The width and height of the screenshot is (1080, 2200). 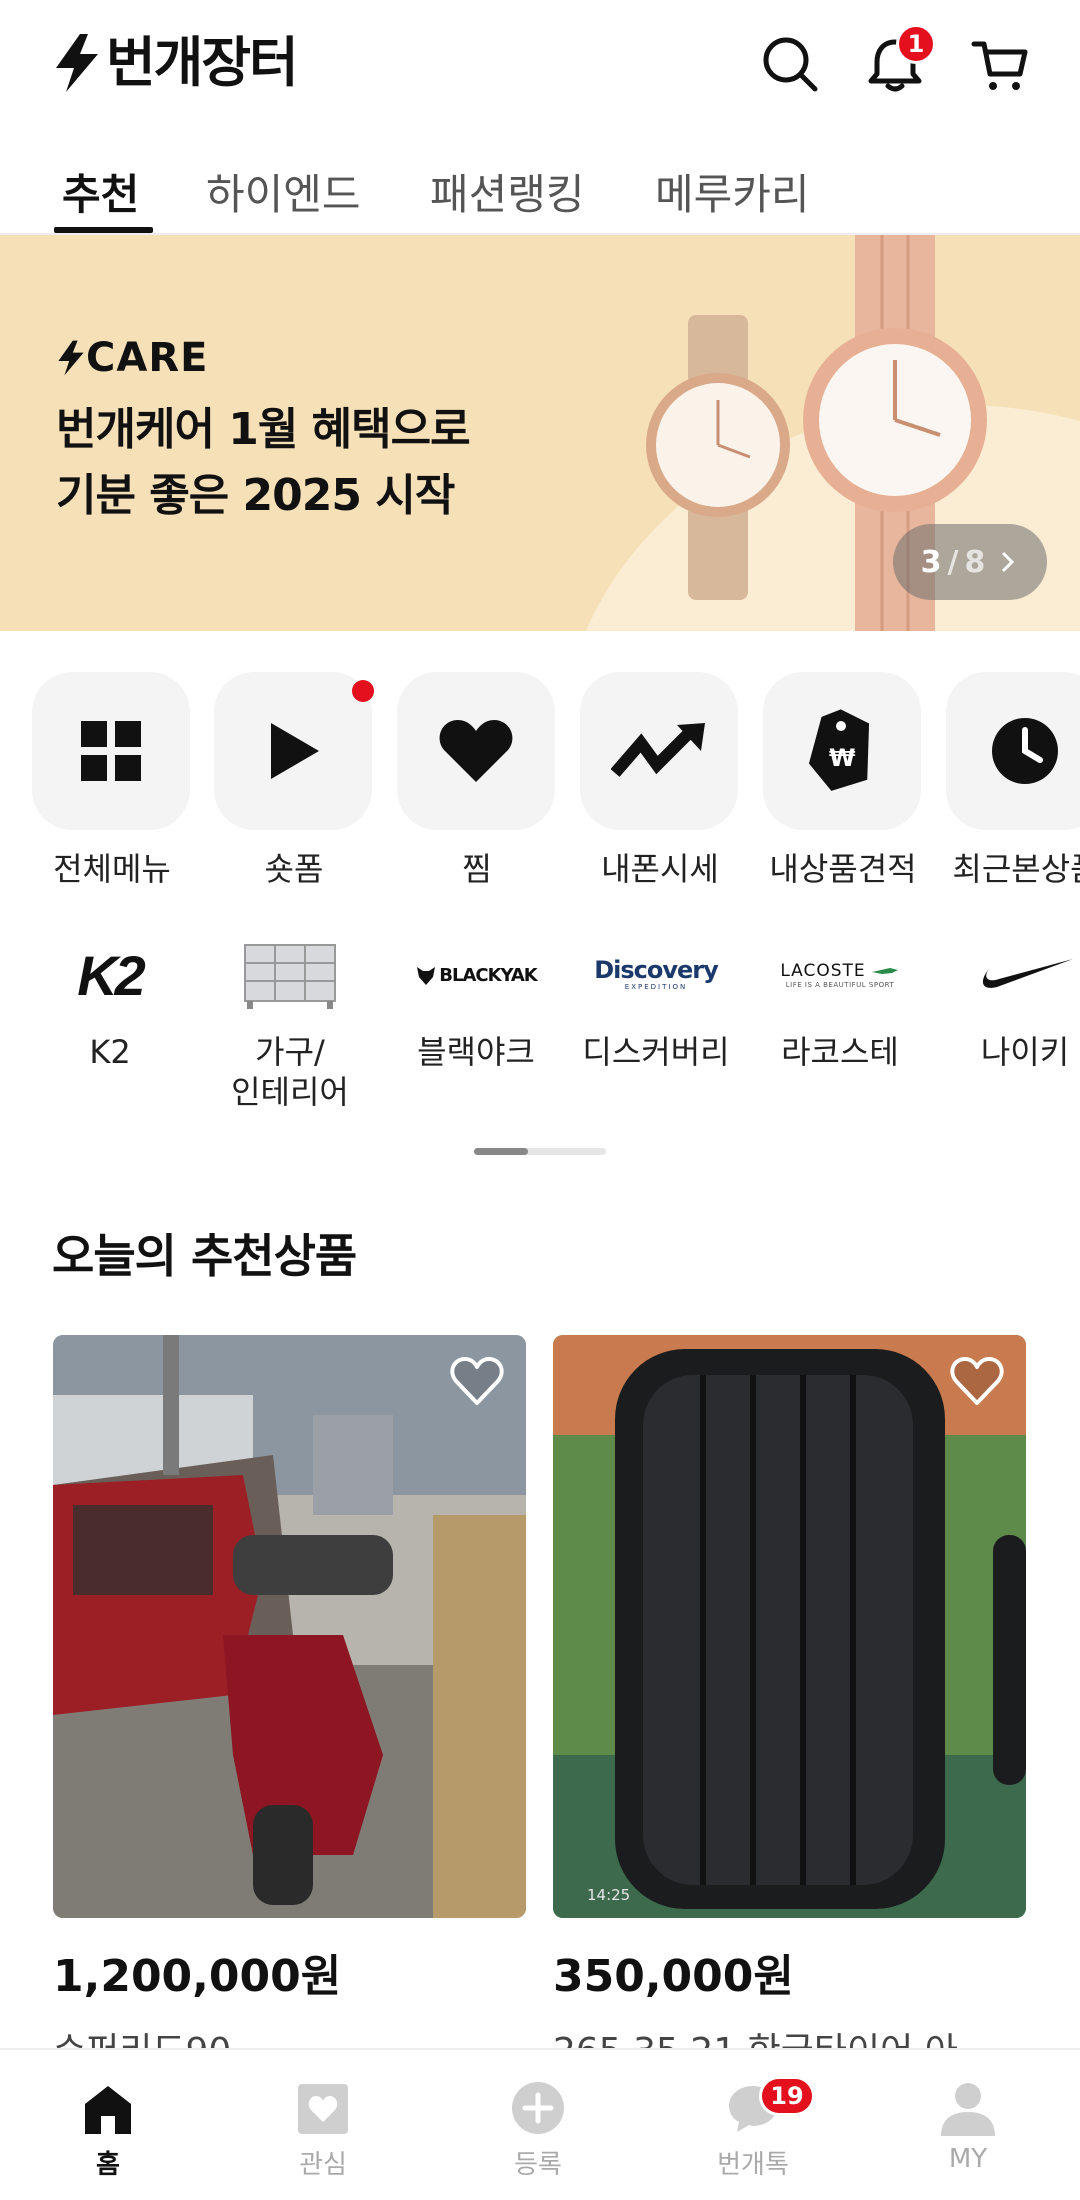 What do you see at coordinates (732, 191) in the screenshot?
I see `tab-mercari: 메루카리` at bounding box center [732, 191].